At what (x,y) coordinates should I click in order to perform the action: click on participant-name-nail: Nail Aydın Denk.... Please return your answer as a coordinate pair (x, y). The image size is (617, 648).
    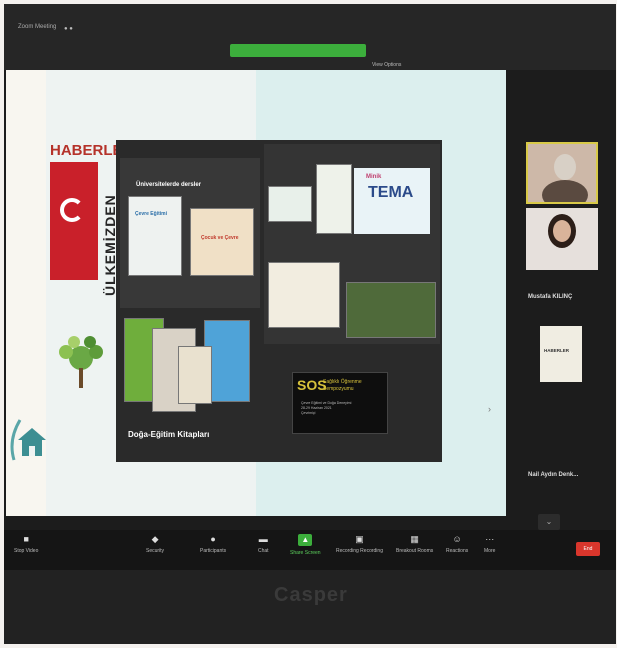
    Looking at the image, I should click on (553, 475).